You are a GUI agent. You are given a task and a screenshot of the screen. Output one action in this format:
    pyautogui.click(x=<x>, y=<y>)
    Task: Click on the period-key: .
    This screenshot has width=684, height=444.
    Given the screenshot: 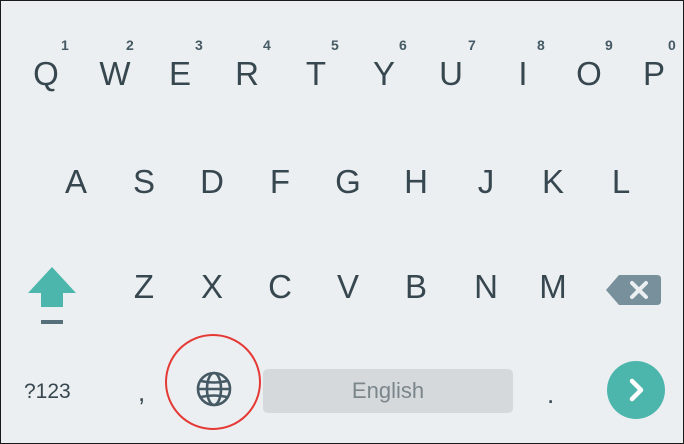 What is the action you would take?
    pyautogui.click(x=550, y=394)
    